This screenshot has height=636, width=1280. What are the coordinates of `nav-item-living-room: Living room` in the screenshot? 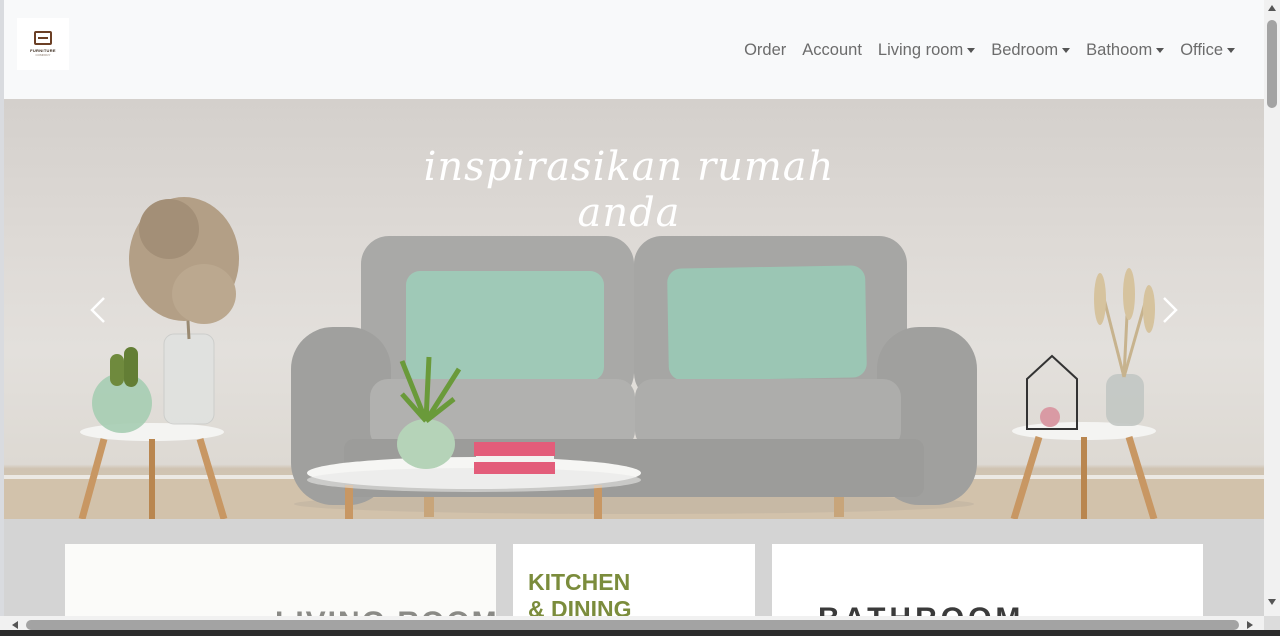 It's located at (926, 50).